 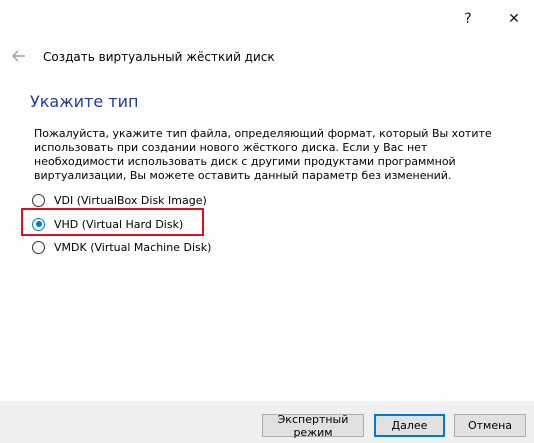 What do you see at coordinates (313, 426) in the screenshot?
I see `expert-mode-button: Экспертный режим` at bounding box center [313, 426].